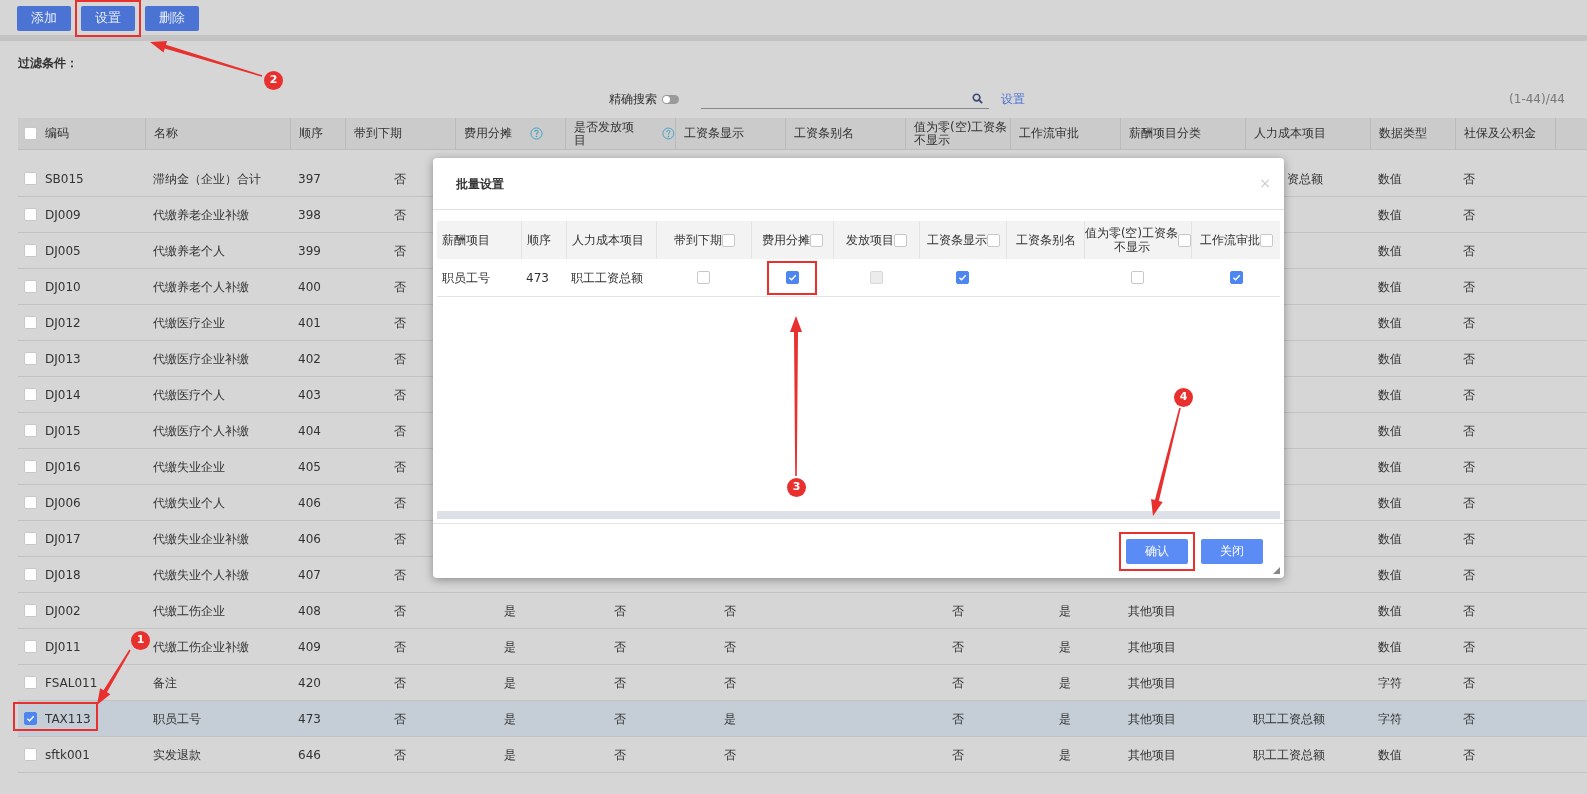 The height and width of the screenshot is (794, 1587). Describe the element at coordinates (309, 179) in the screenshot. I see `table-cell-text: 397` at that location.